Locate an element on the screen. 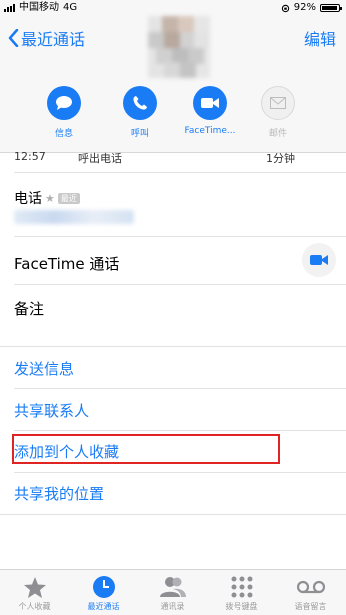  edit-button: 编辑 is located at coordinates (320, 38).